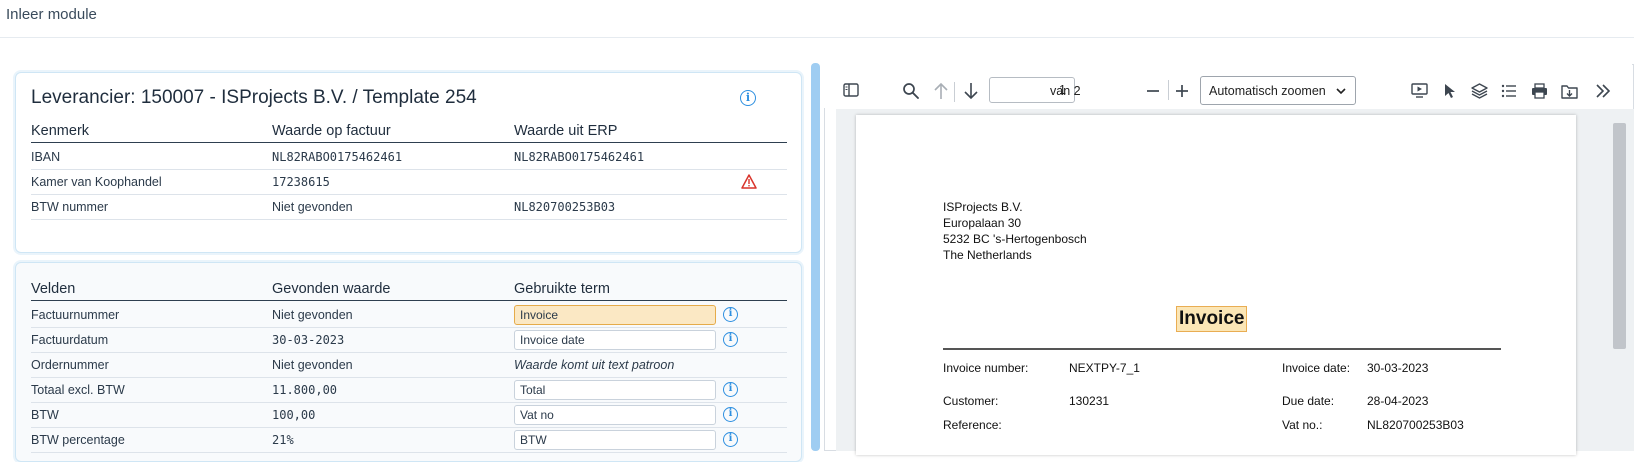 The width and height of the screenshot is (1634, 462). Describe the element at coordinates (1539, 91) in the screenshot. I see `print-icon` at that location.